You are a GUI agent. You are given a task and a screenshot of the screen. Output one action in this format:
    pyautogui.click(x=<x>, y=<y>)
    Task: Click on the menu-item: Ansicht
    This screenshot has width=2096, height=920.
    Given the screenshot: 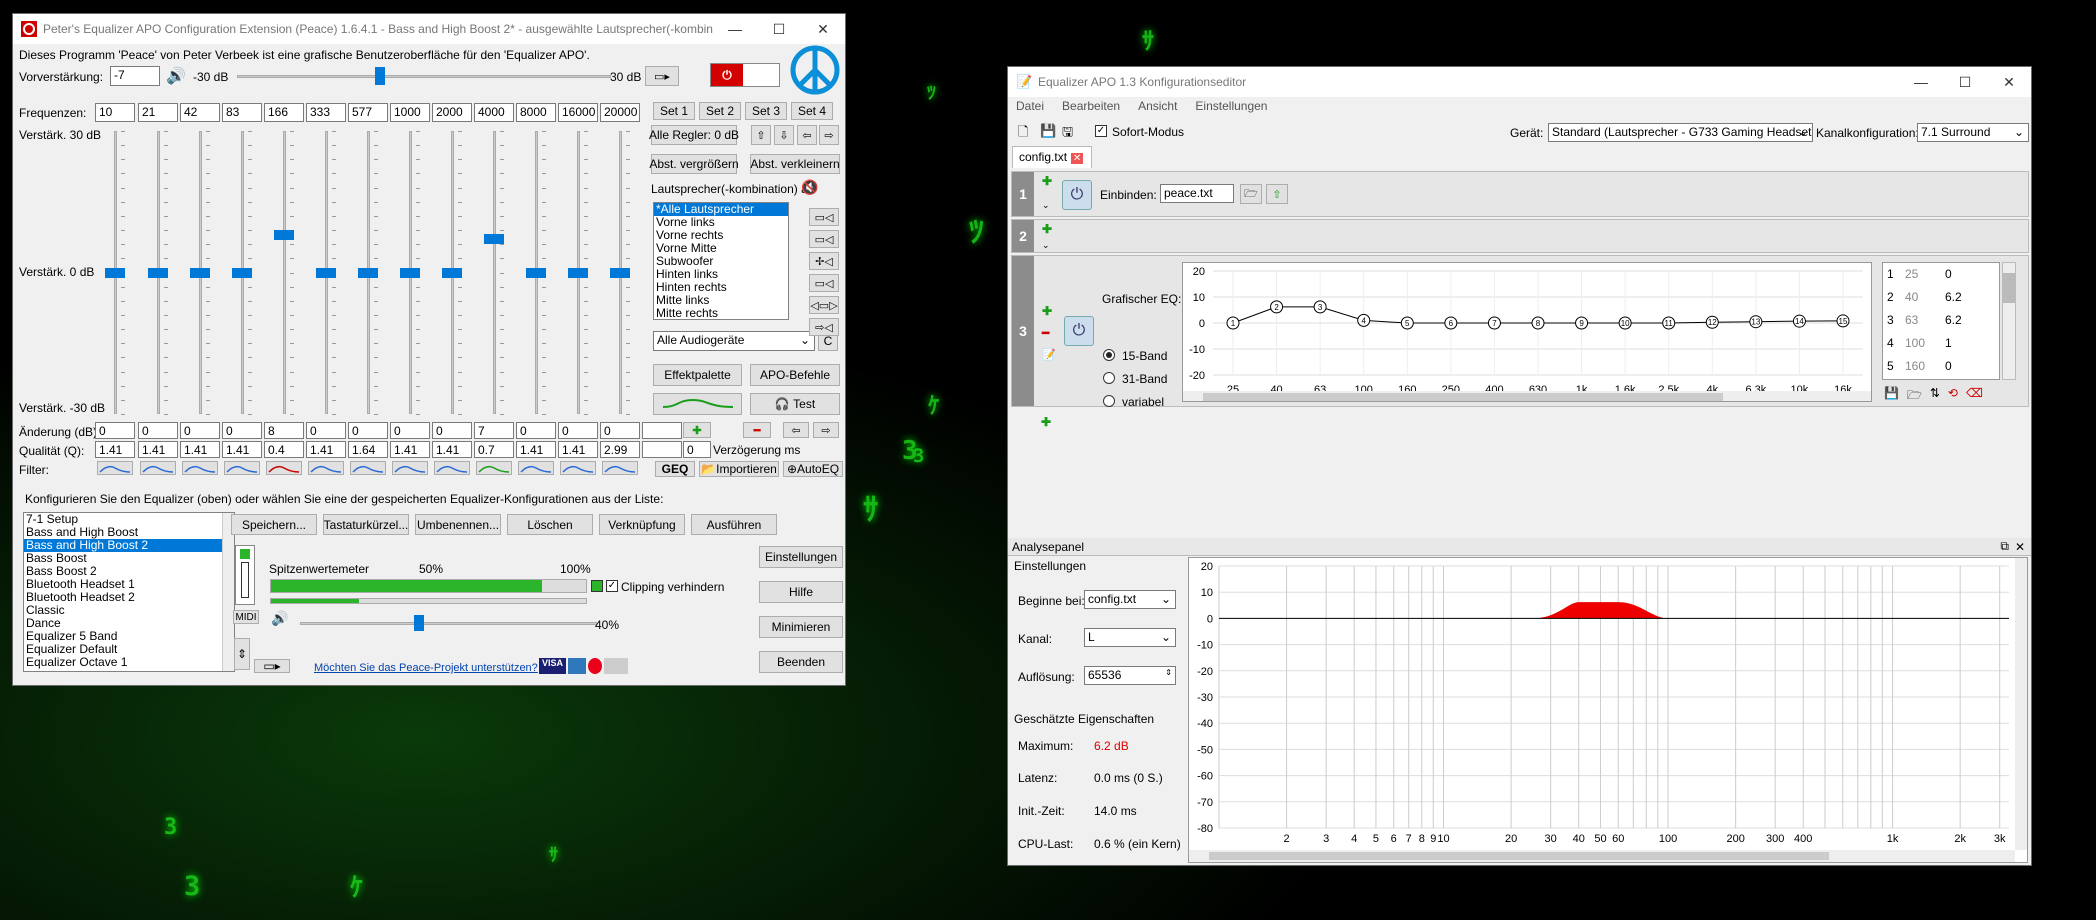 What is the action you would take?
    pyautogui.click(x=1157, y=109)
    